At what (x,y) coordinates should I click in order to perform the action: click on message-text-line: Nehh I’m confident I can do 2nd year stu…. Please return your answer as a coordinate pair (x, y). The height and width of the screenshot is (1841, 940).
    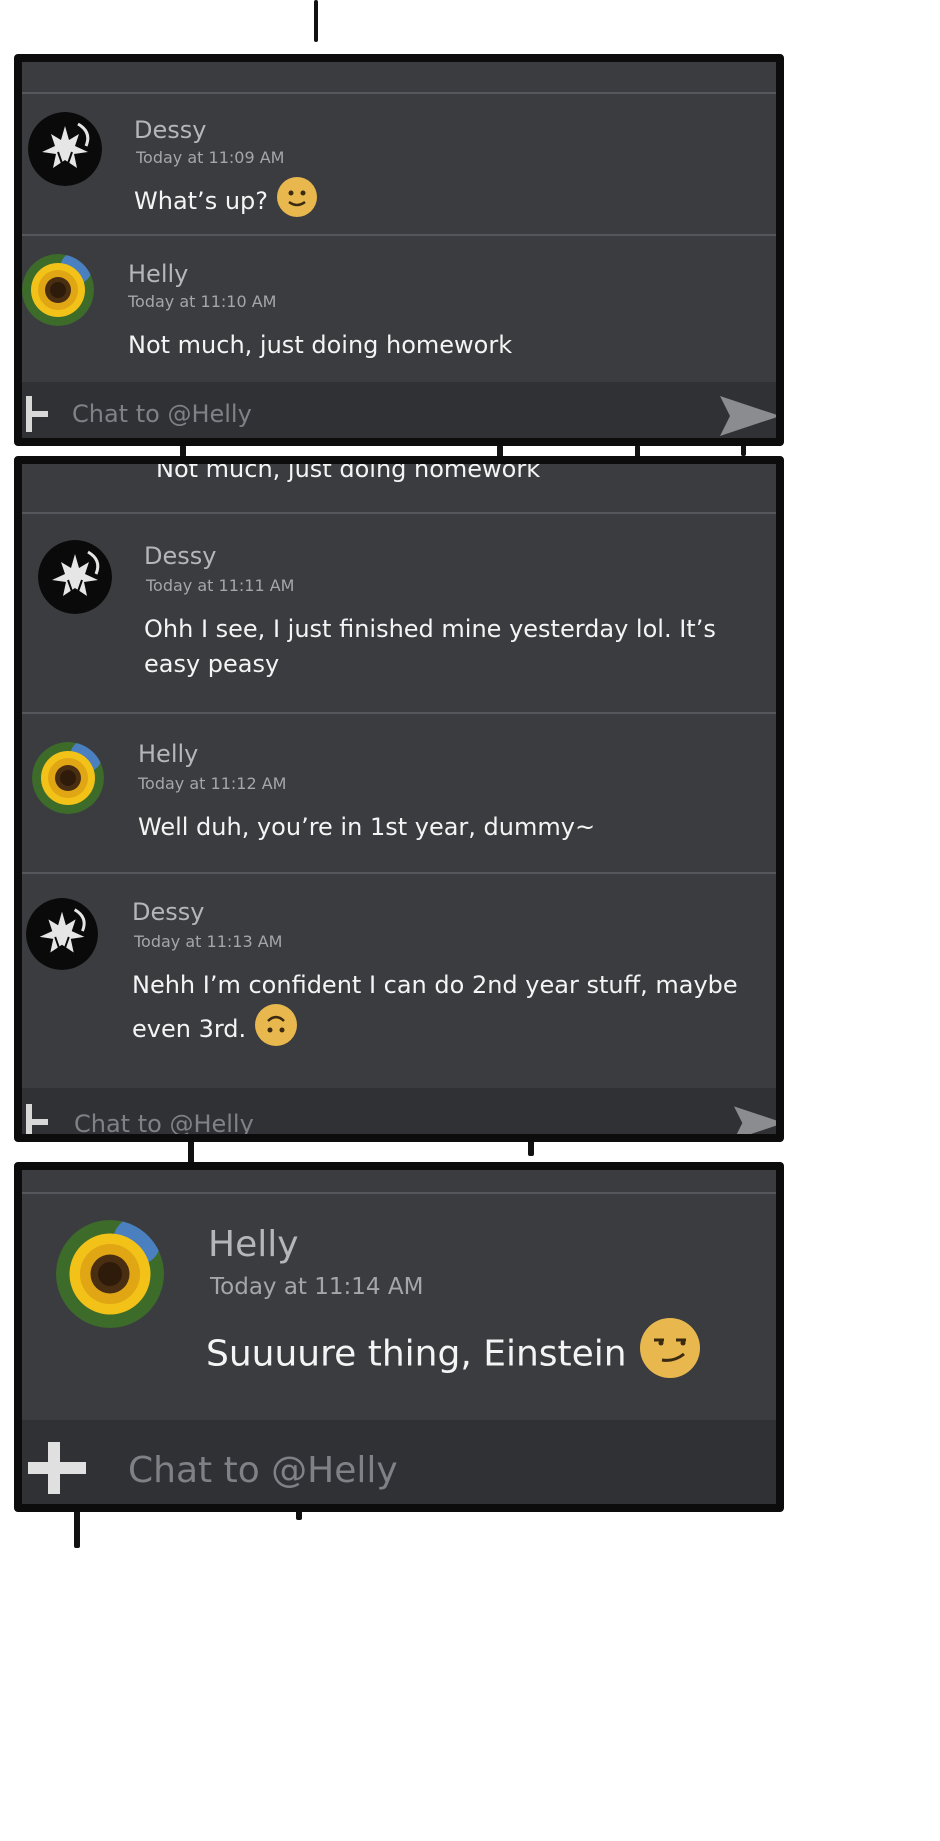
    Looking at the image, I should click on (435, 985).